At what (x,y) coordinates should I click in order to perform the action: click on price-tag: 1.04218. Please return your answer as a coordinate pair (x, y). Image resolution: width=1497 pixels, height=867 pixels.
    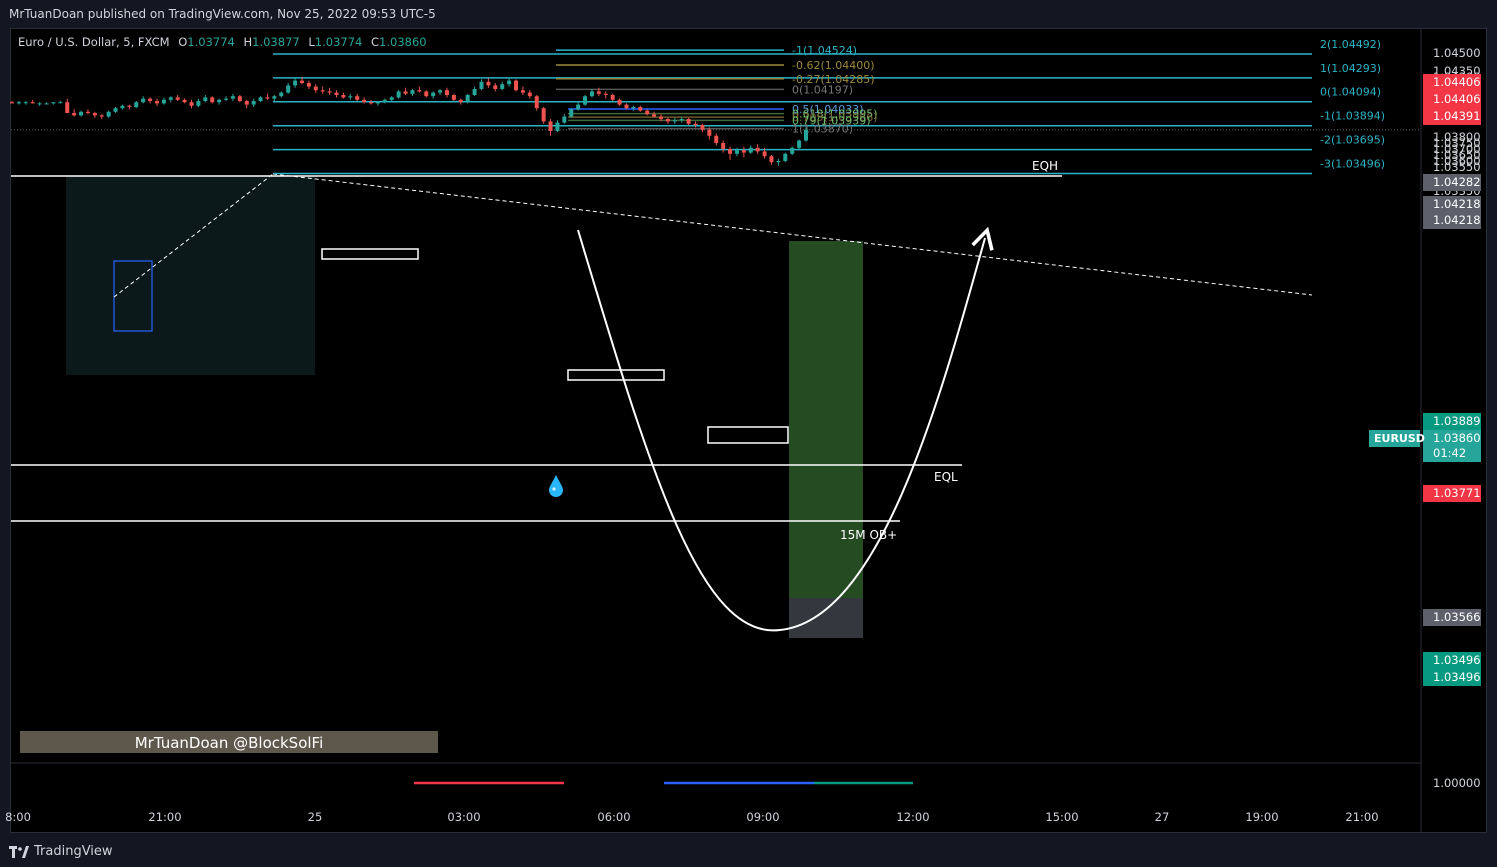
    Looking at the image, I should click on (1457, 220).